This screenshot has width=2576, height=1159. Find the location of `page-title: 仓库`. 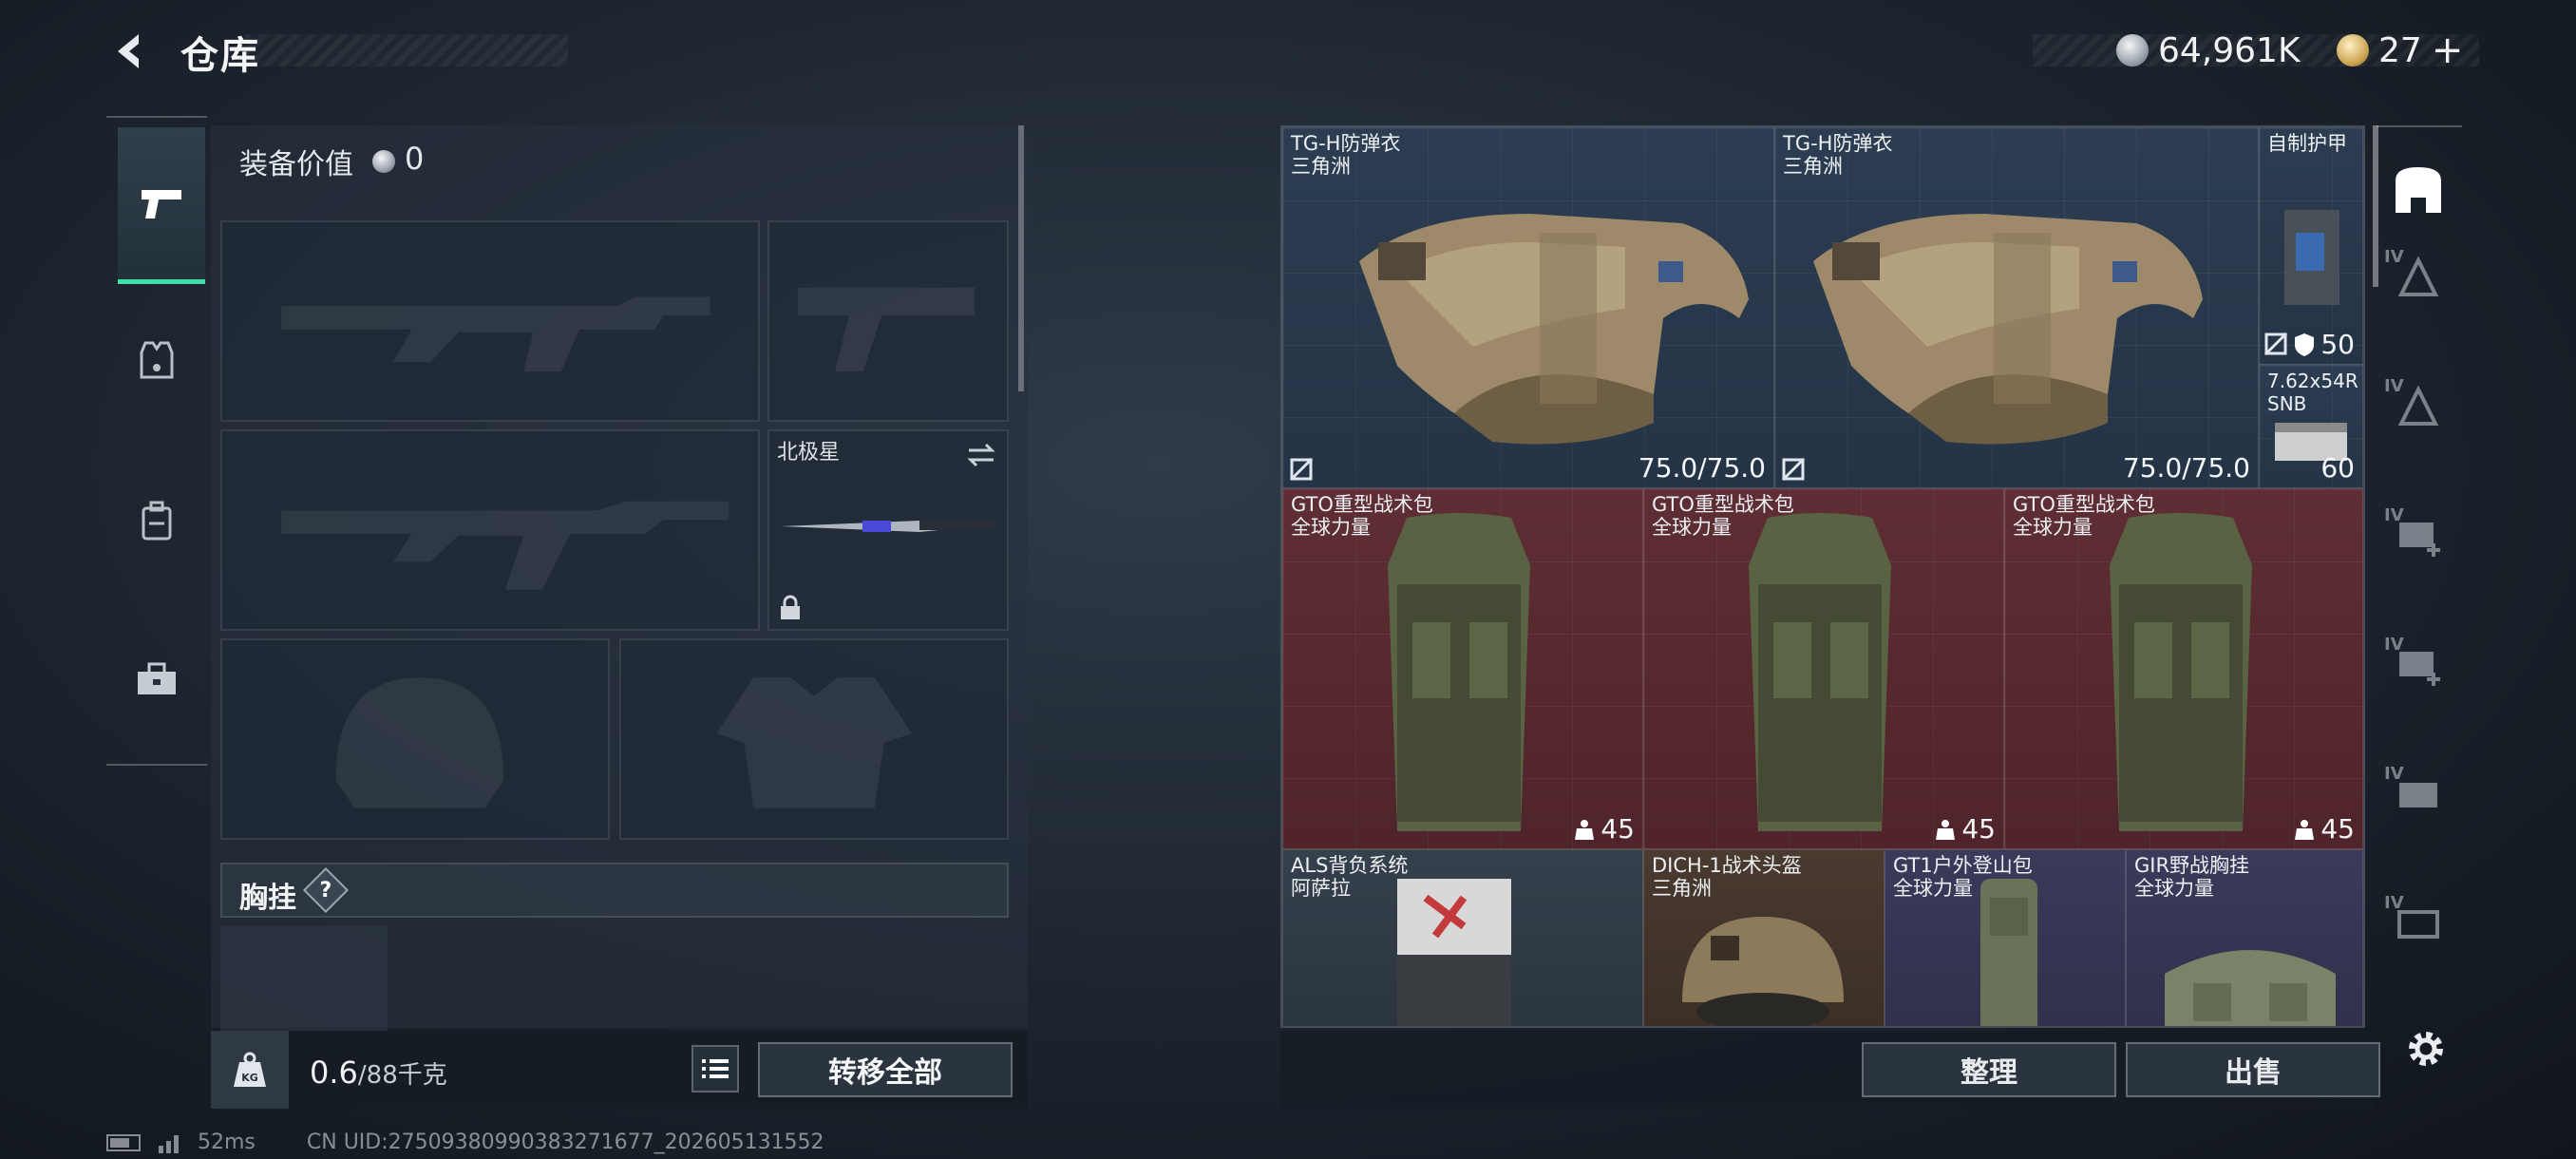

page-title: 仓库 is located at coordinates (220, 56).